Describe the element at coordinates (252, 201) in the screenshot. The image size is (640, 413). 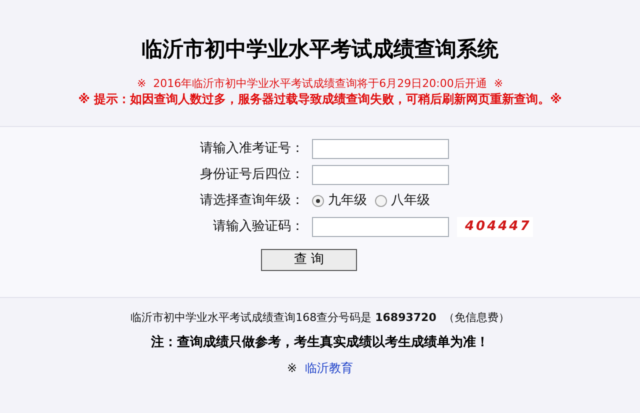
I see `field-label: 请选择查询年级：` at that location.